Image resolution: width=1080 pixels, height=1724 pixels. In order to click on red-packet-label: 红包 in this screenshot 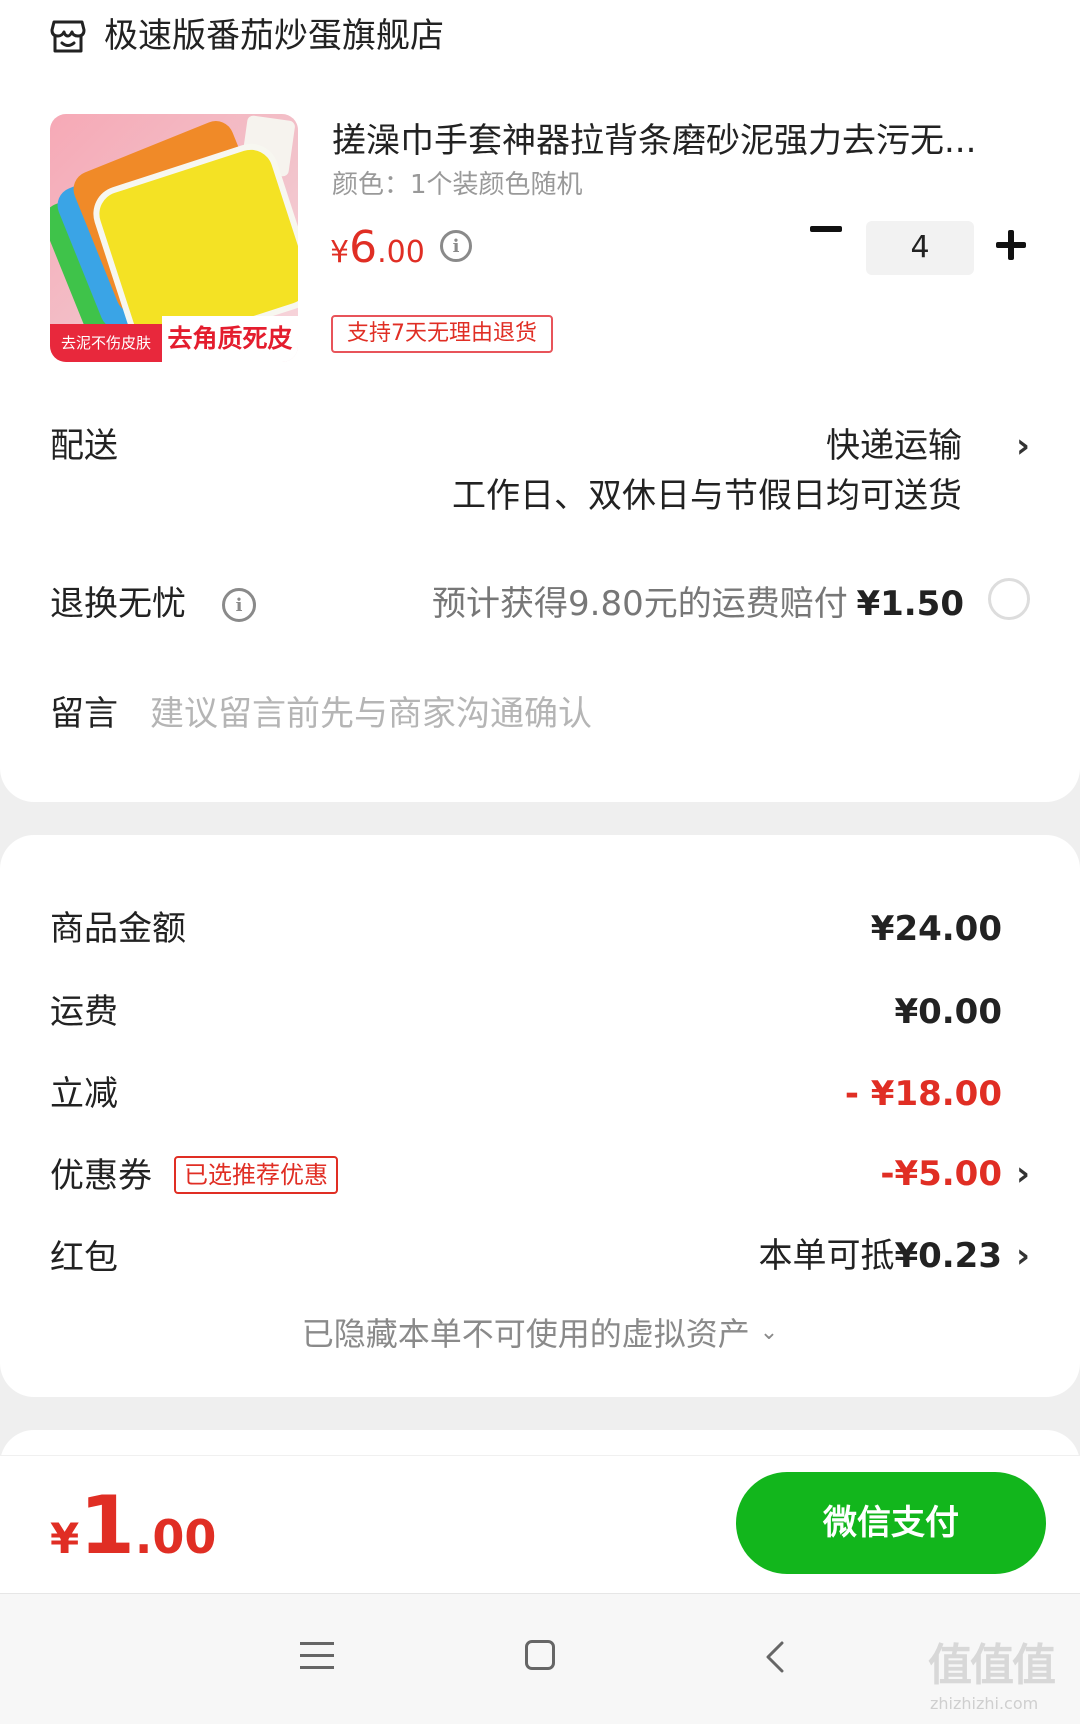, I will do `click(84, 1258)`.